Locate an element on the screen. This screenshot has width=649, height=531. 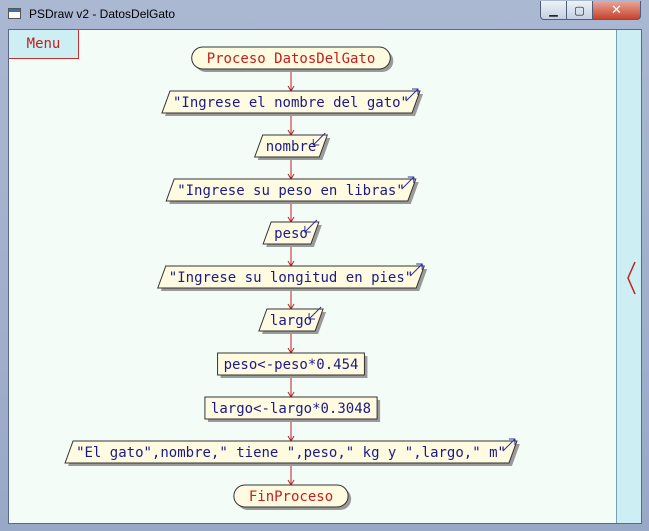
start-label: Proceso DatosDelGato is located at coordinates (291, 59).